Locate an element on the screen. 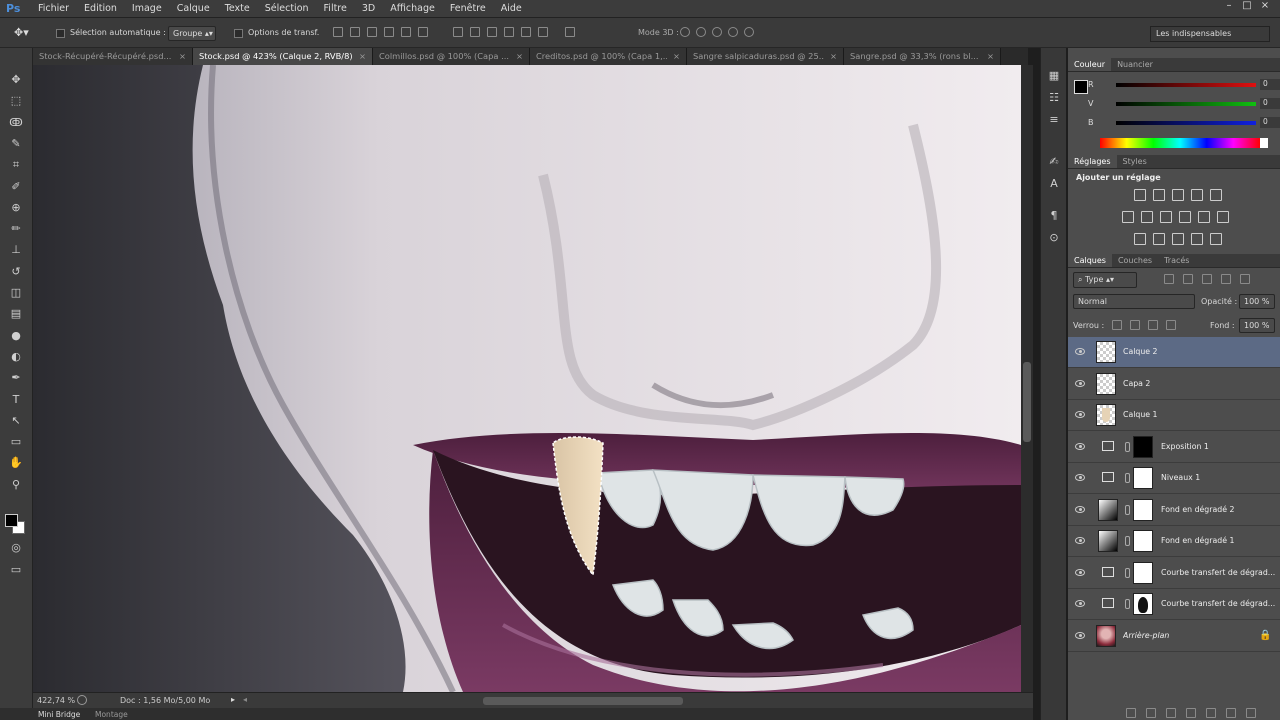 The width and height of the screenshot is (1280, 720). filter-adjust-icon is located at coordinates (1188, 279).